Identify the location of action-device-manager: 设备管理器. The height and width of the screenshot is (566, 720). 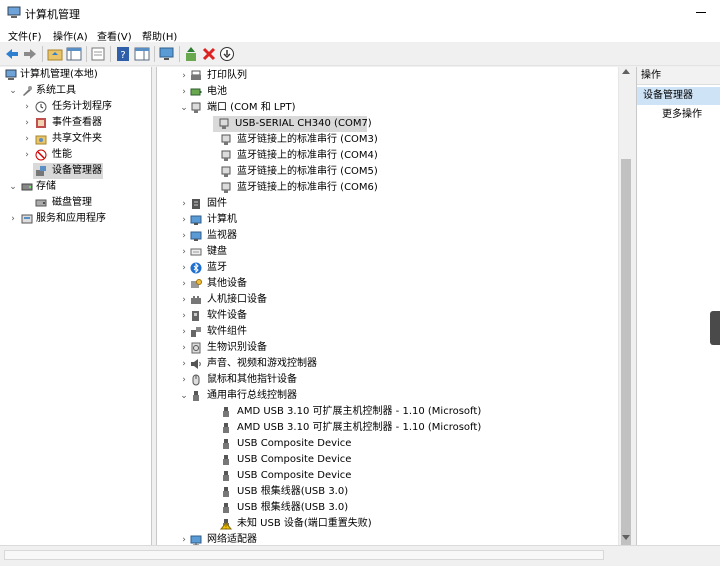
(678, 96).